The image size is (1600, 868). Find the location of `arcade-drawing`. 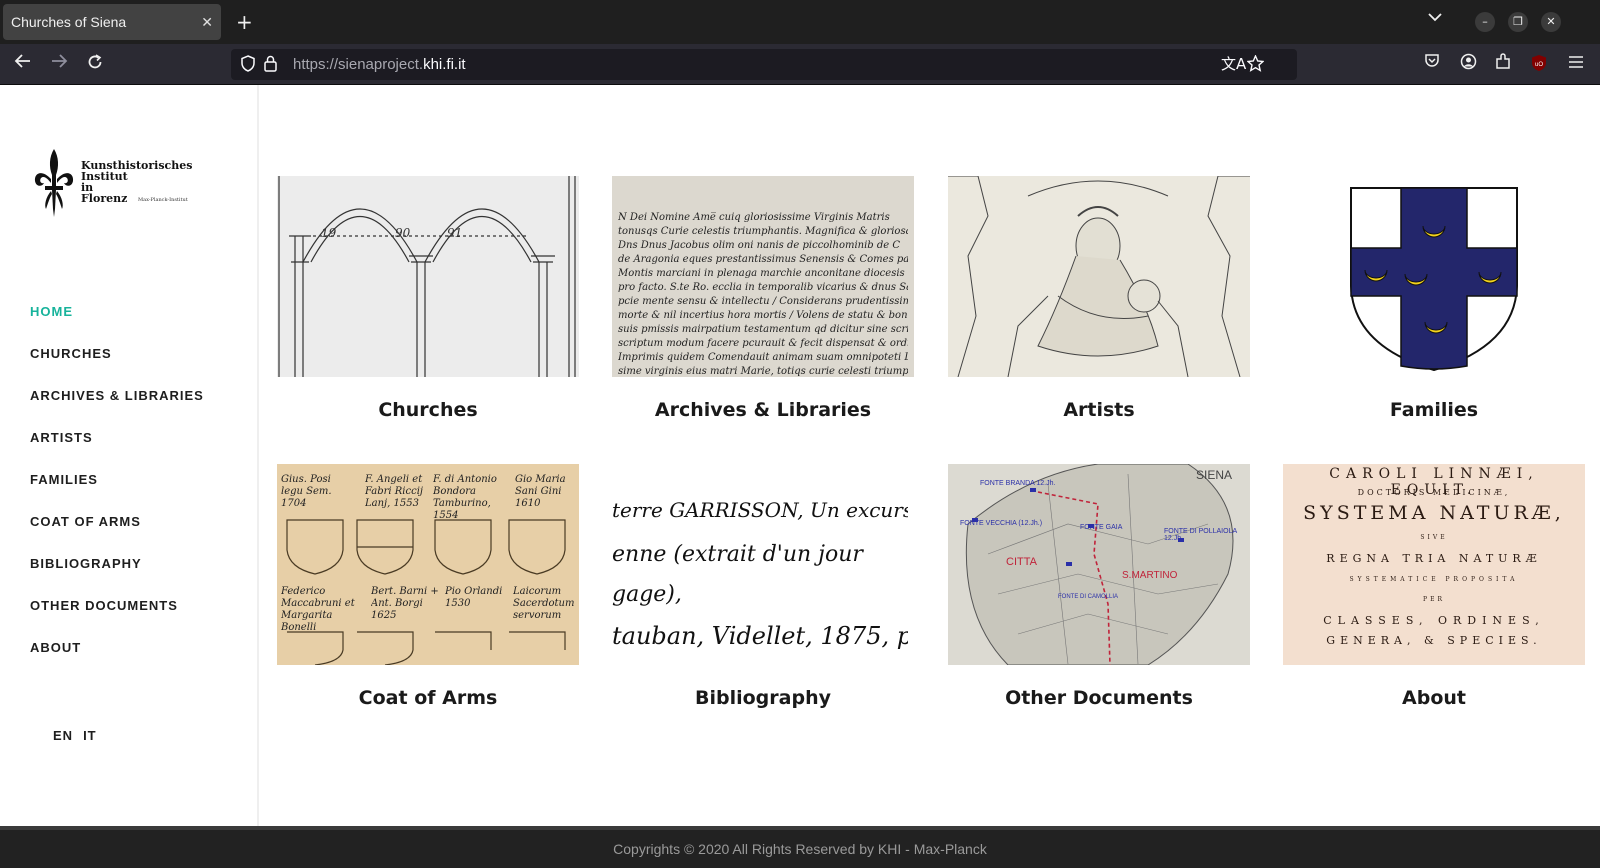

arcade-drawing is located at coordinates (427, 276).